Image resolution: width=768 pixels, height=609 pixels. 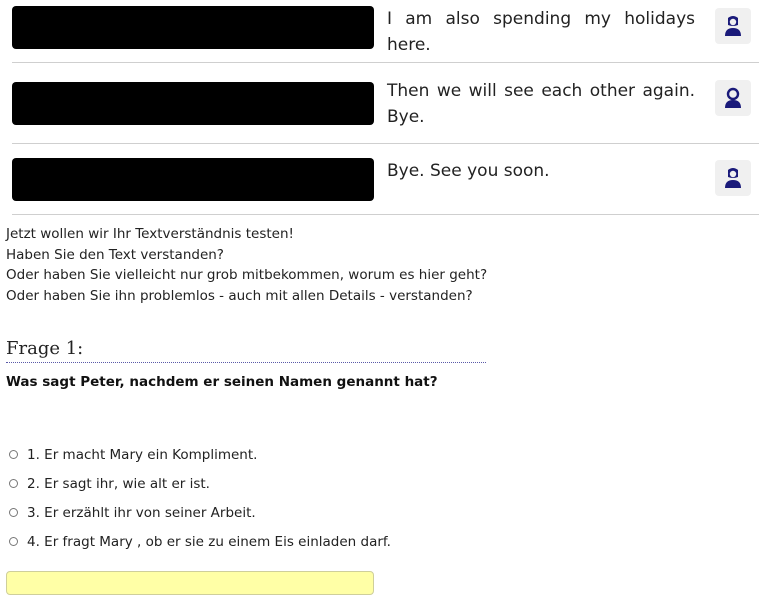 I want to click on answer-label: 3. Er erzählt ihr von seiner Arbeit., so click(x=141, y=512).